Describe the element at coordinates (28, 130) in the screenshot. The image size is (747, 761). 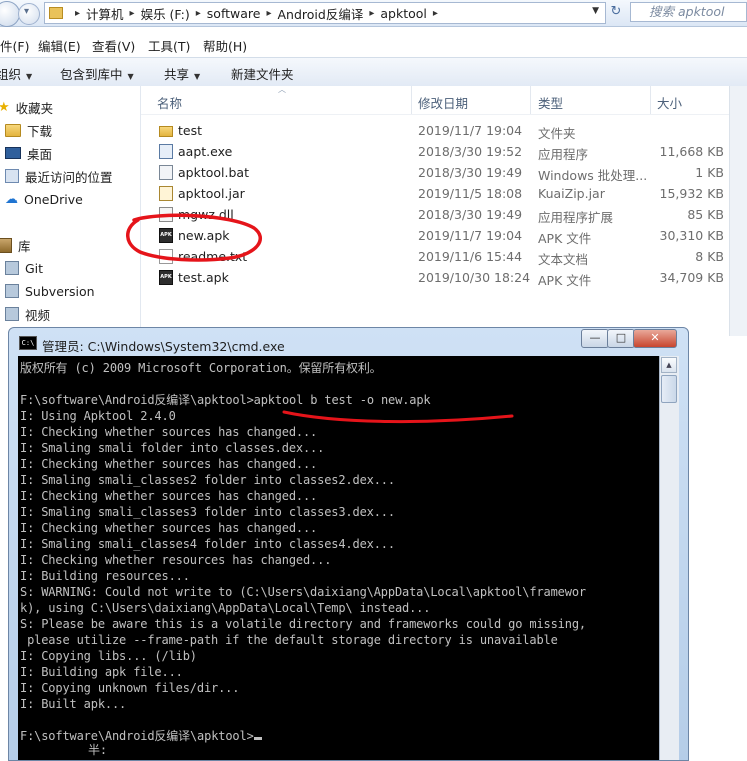
I see `nav-downloads: 下载` at that location.